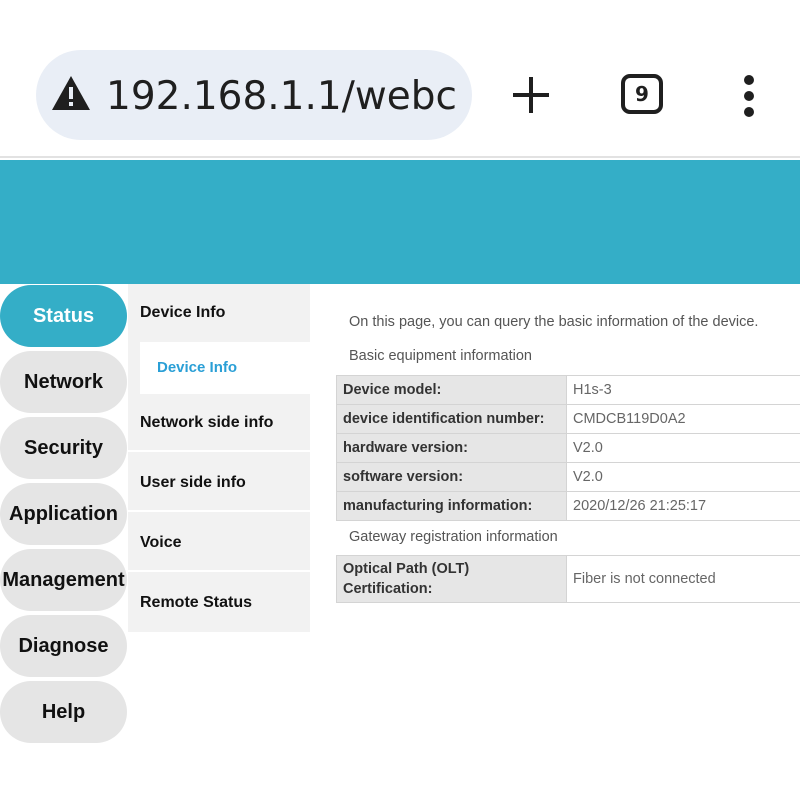  What do you see at coordinates (440, 356) in the screenshot?
I see `basic-info-title: Basic equipment information` at bounding box center [440, 356].